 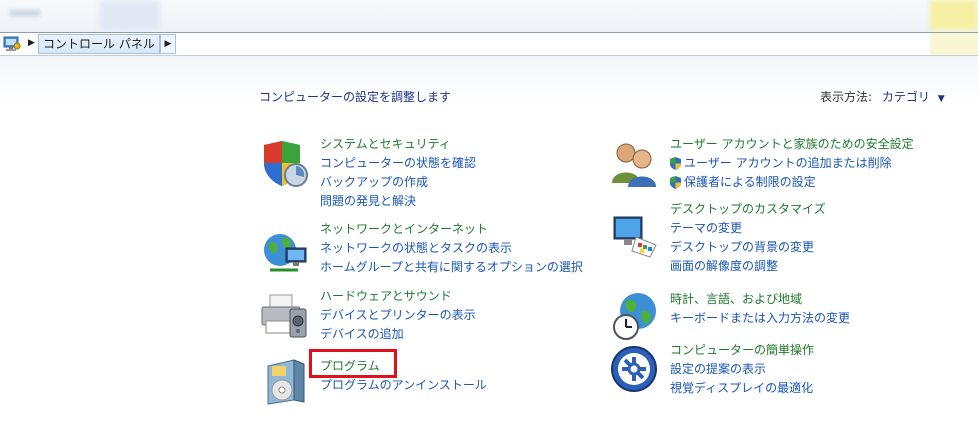 What do you see at coordinates (398, 334) in the screenshot?
I see `add-device-link: デバイスの追加` at bounding box center [398, 334].